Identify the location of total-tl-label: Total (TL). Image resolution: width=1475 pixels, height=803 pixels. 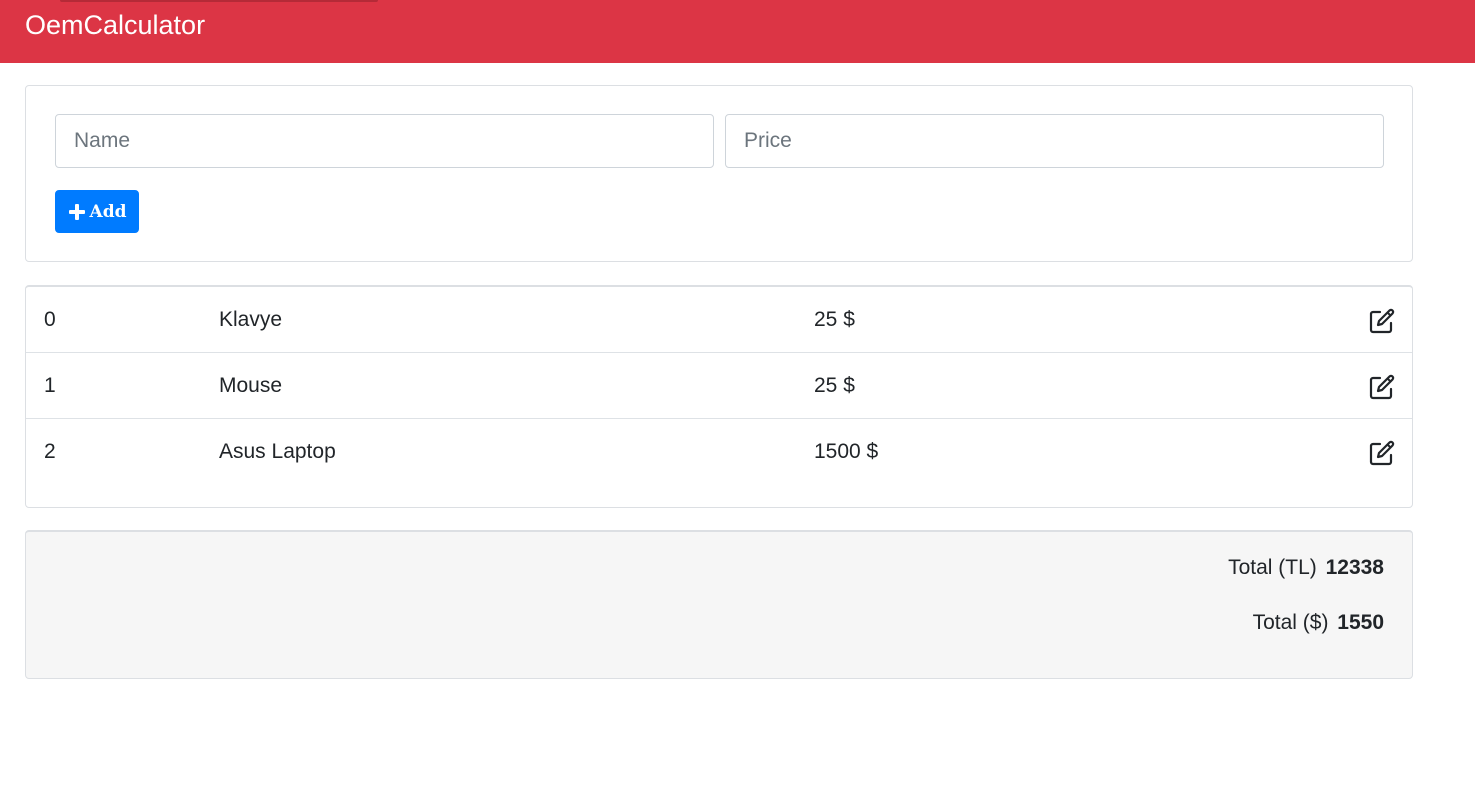
(1272, 567).